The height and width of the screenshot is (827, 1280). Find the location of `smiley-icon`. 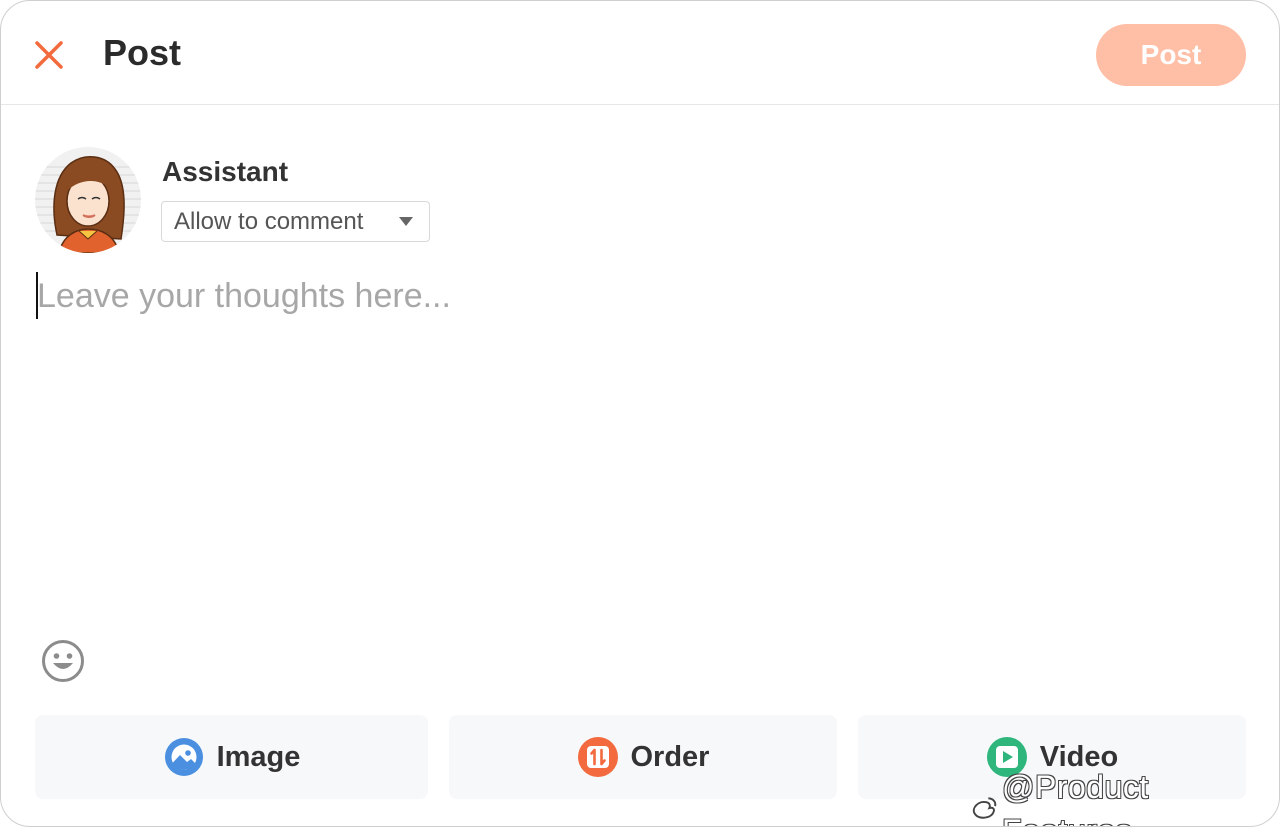

smiley-icon is located at coordinates (63, 661).